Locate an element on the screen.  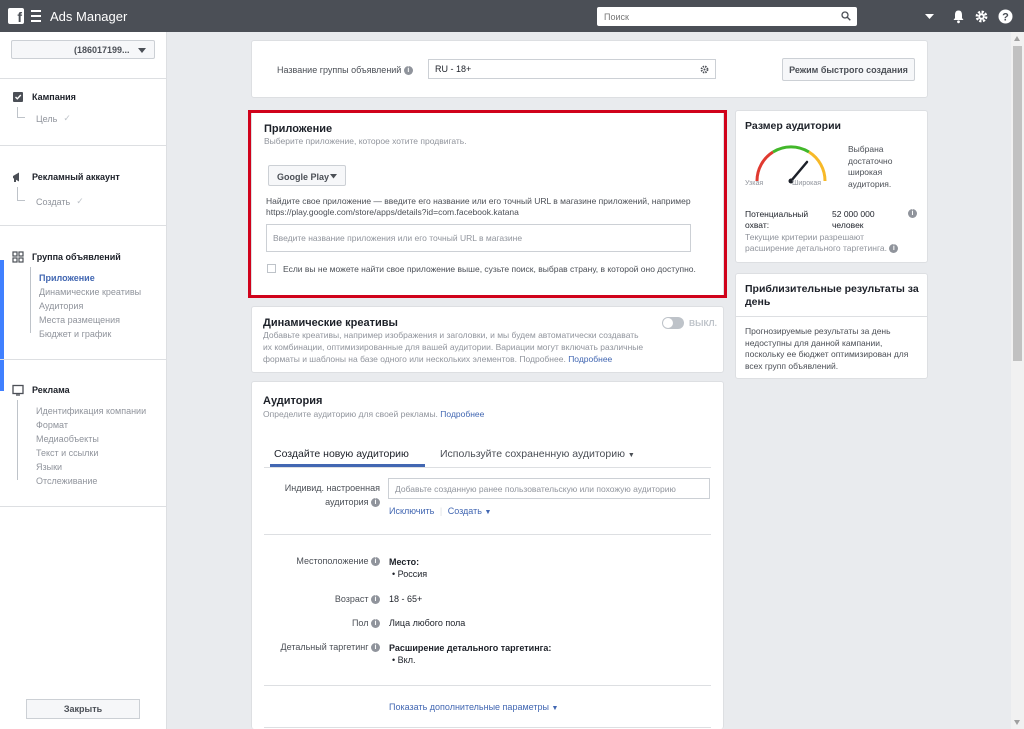
sidebar-item-campaign: Кампания is located at coordinates (44, 97).